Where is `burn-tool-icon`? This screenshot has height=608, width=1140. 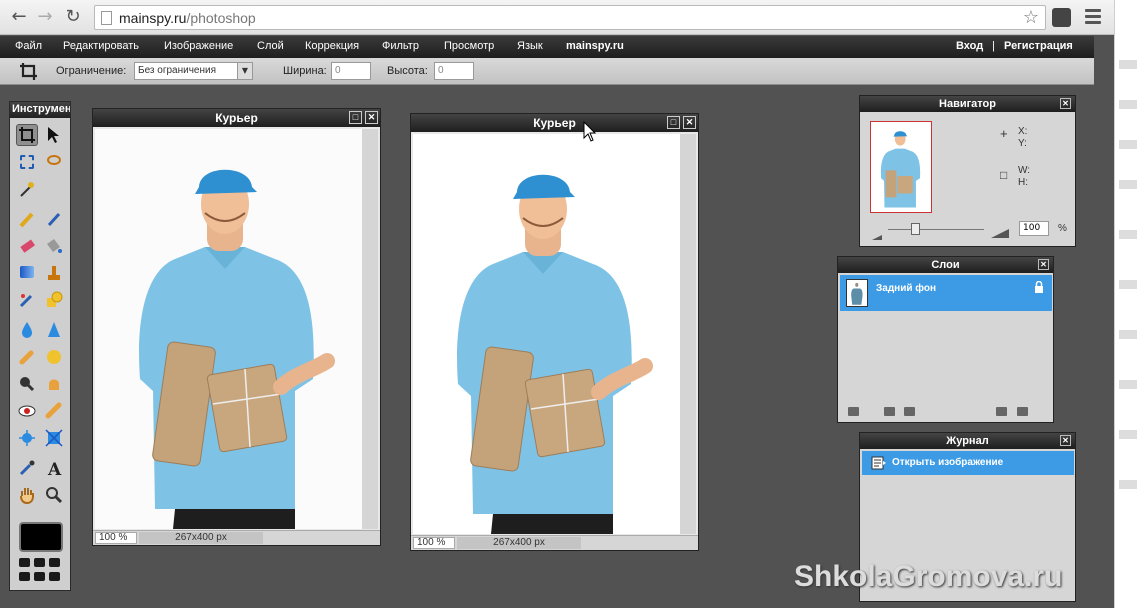 burn-tool-icon is located at coordinates (54, 384).